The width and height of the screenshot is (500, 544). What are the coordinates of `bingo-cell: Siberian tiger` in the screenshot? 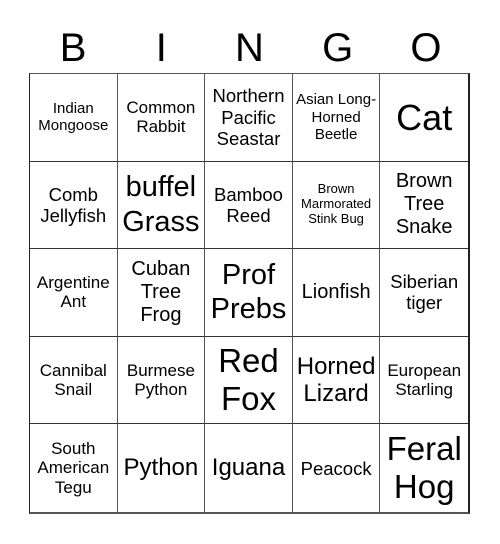 It's located at (424, 293).